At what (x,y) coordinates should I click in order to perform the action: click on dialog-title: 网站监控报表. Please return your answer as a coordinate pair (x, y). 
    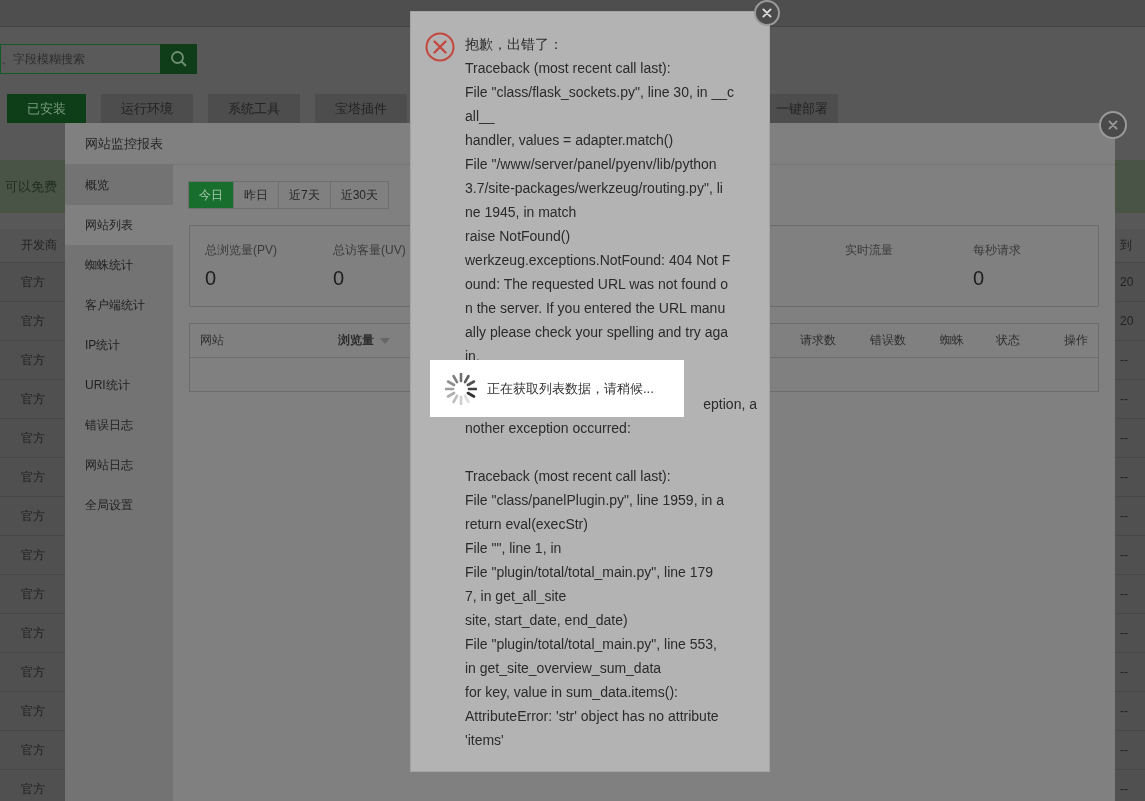
    Looking at the image, I should click on (124, 143).